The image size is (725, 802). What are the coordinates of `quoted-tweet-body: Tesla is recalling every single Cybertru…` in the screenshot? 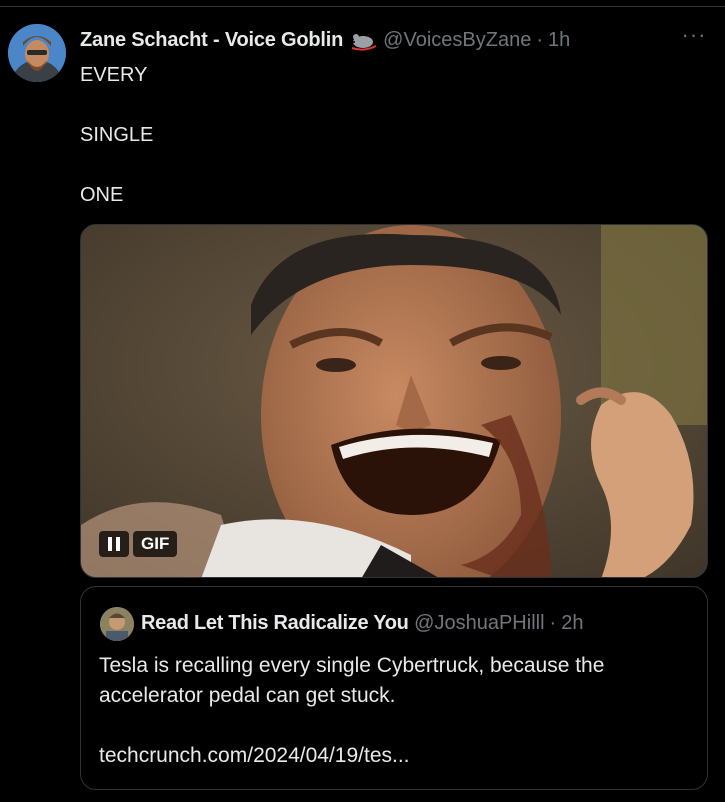 It's located at (352, 680).